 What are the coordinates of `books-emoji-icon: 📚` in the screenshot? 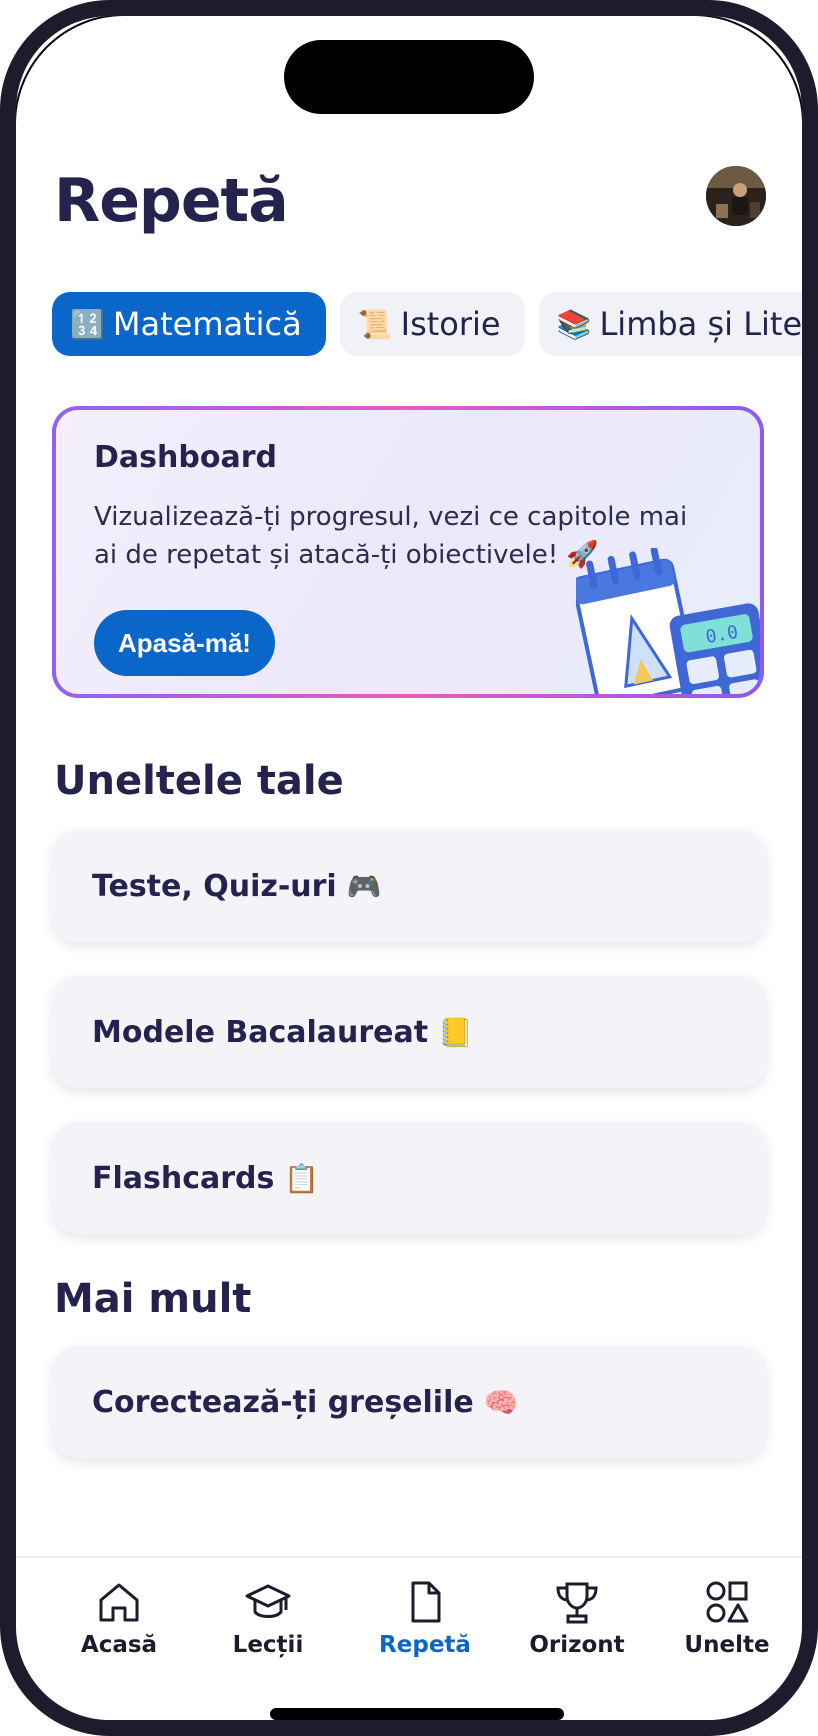 It's located at (574, 324).